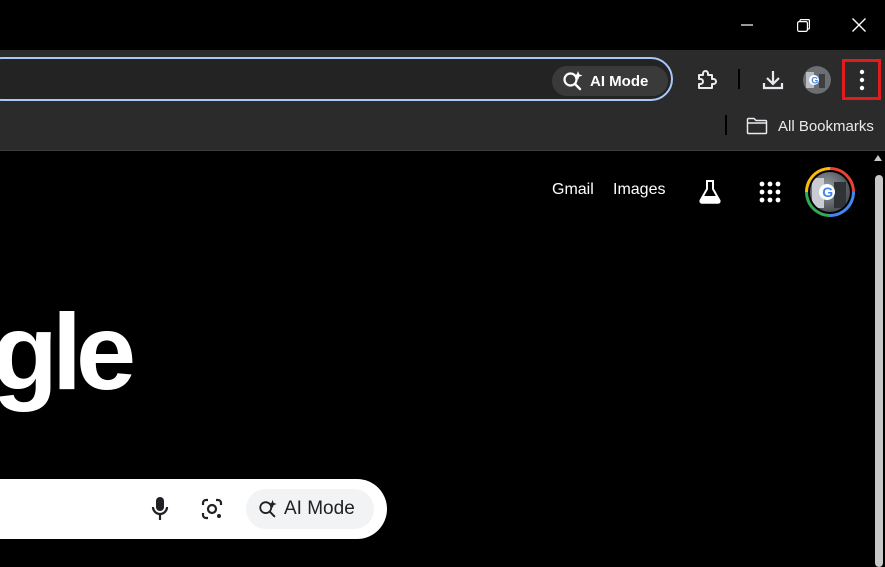 The image size is (885, 567). I want to click on voice-search-button, so click(160, 509).